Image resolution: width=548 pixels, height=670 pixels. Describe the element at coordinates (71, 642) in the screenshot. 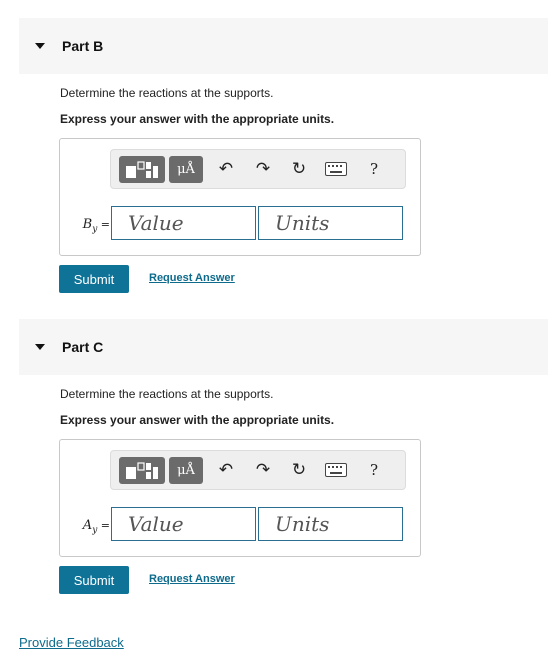

I see `provide-feedback-link: Provide Feedback` at that location.